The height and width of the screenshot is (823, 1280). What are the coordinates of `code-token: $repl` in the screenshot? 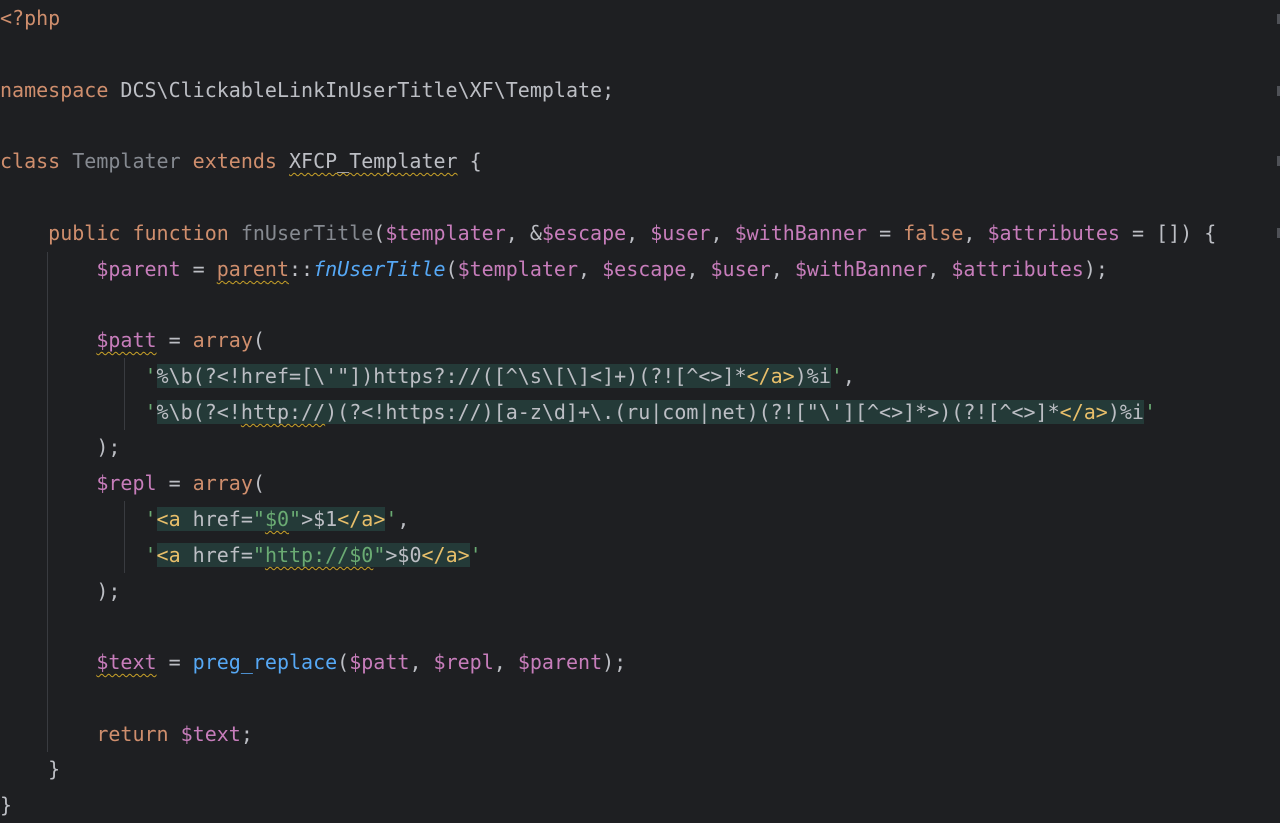 It's located at (463, 662).